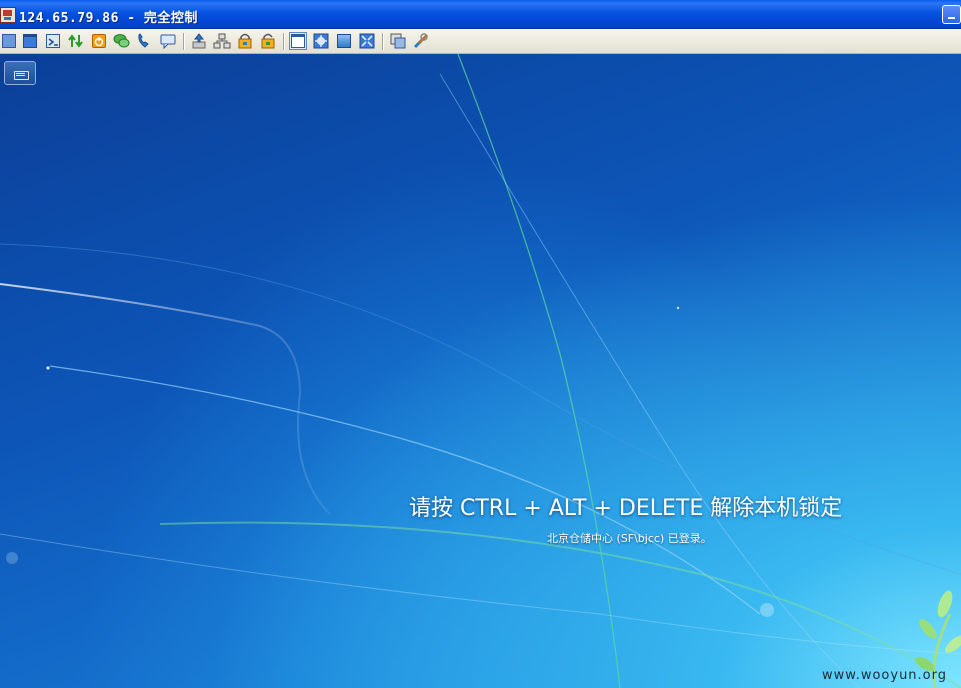 This screenshot has width=961, height=688. Describe the element at coordinates (951, 14) in the screenshot. I see `minimize-button` at that location.